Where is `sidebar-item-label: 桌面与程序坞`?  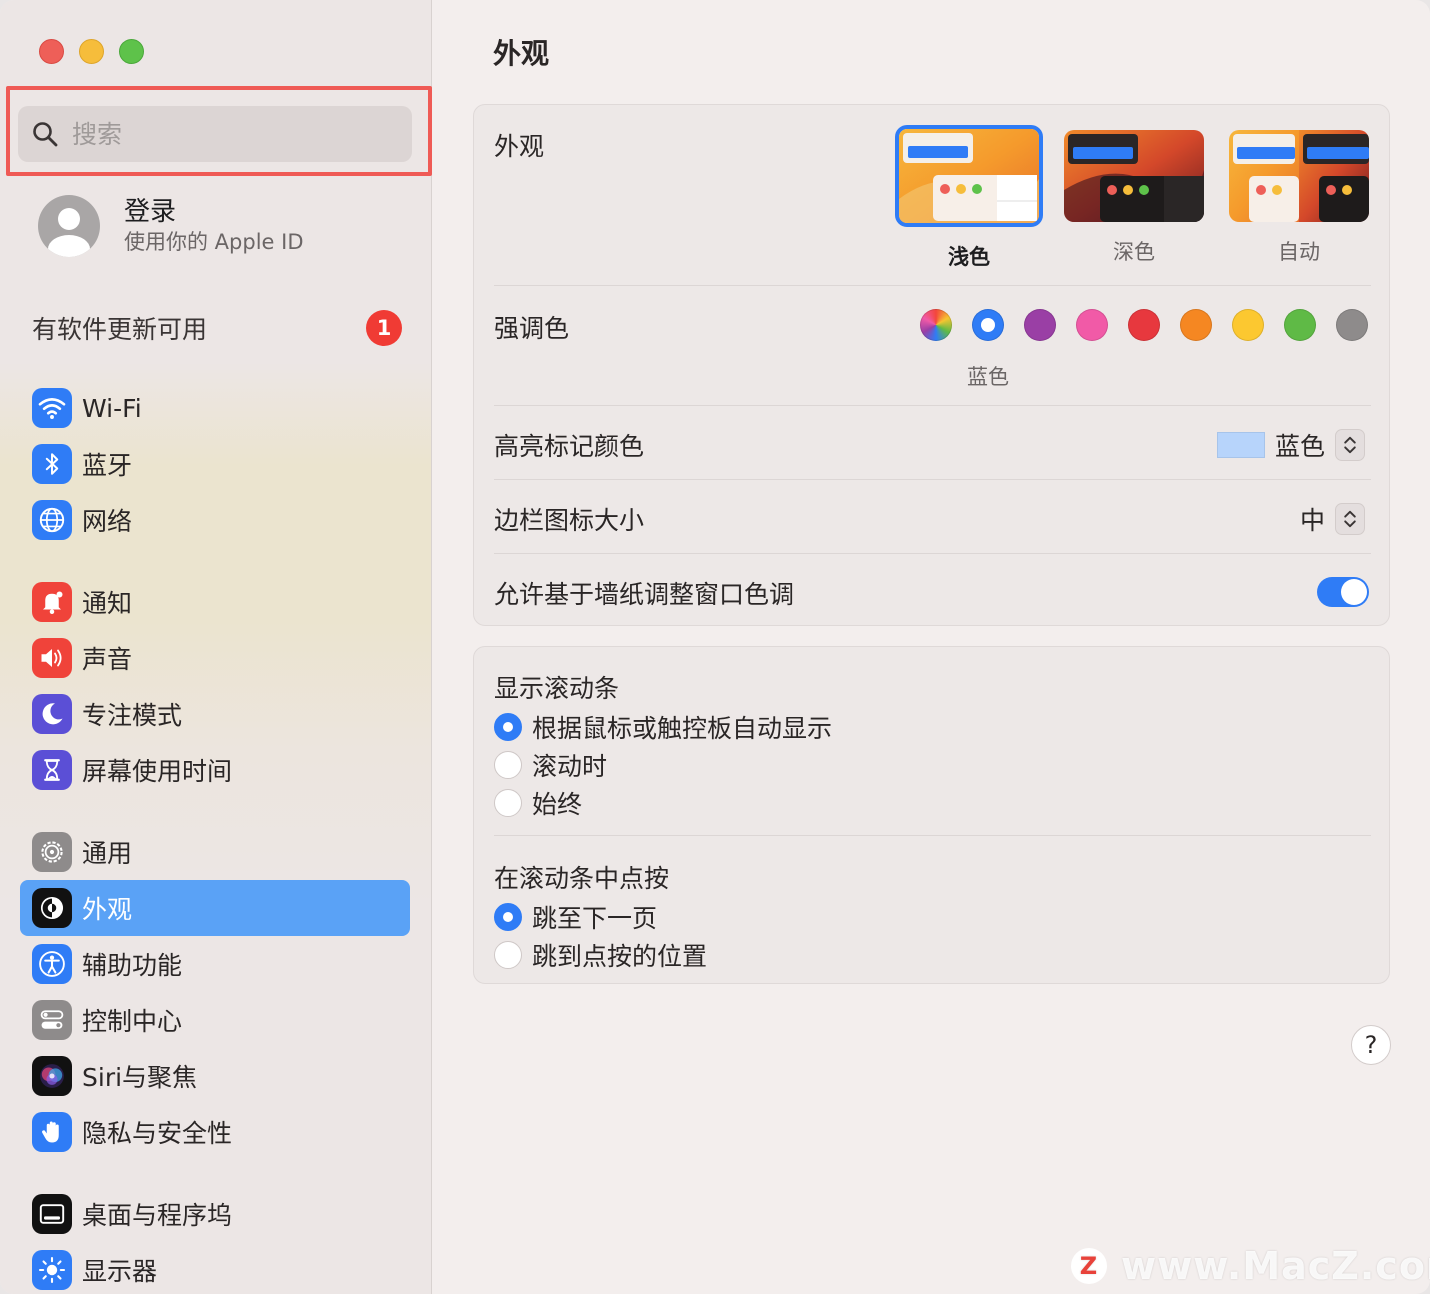
sidebar-item-label: 桌面与程序坞 is located at coordinates (157, 1215).